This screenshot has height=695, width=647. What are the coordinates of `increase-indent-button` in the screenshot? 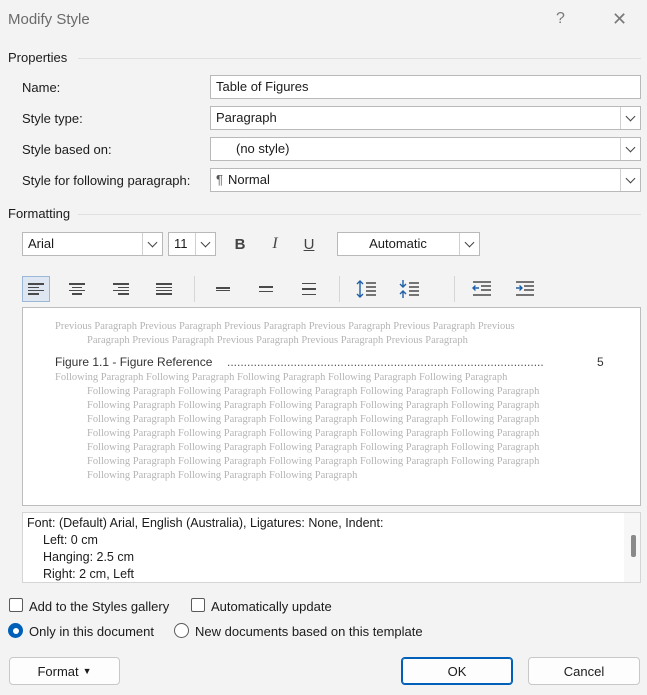 It's located at (525, 289).